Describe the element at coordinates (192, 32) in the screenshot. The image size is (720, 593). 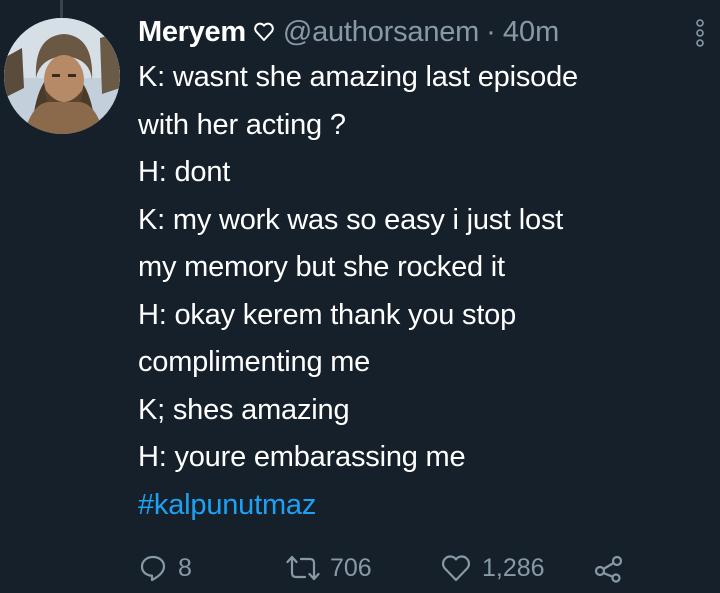
I see `author-display-name: Meryem` at that location.